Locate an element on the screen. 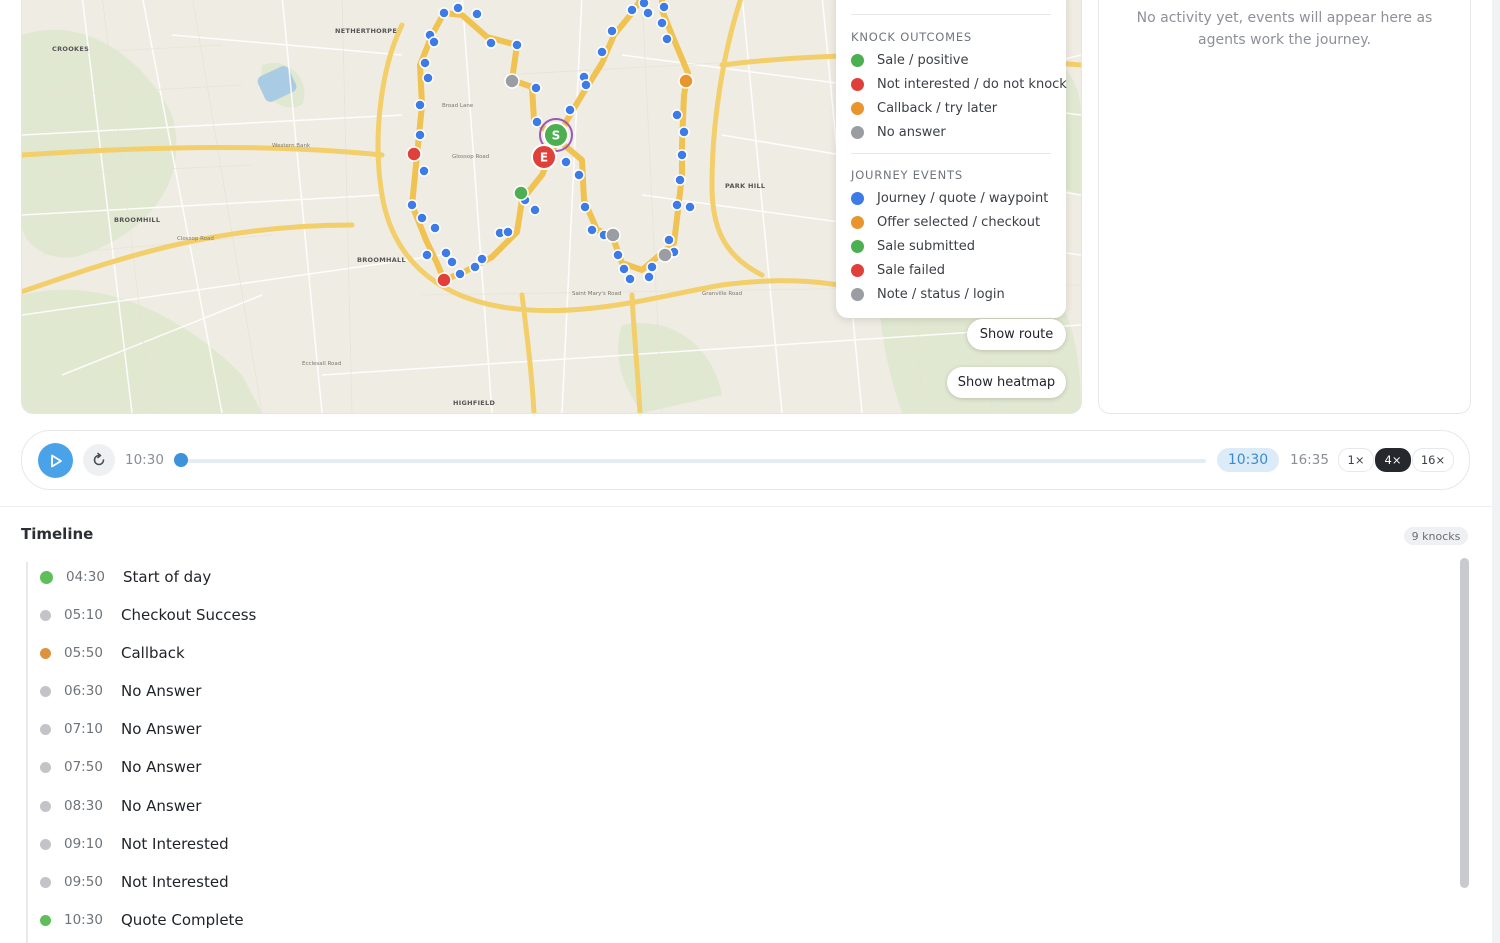 This screenshot has width=1500, height=943. timeline-item-time: 05:50 is located at coordinates (83, 653).